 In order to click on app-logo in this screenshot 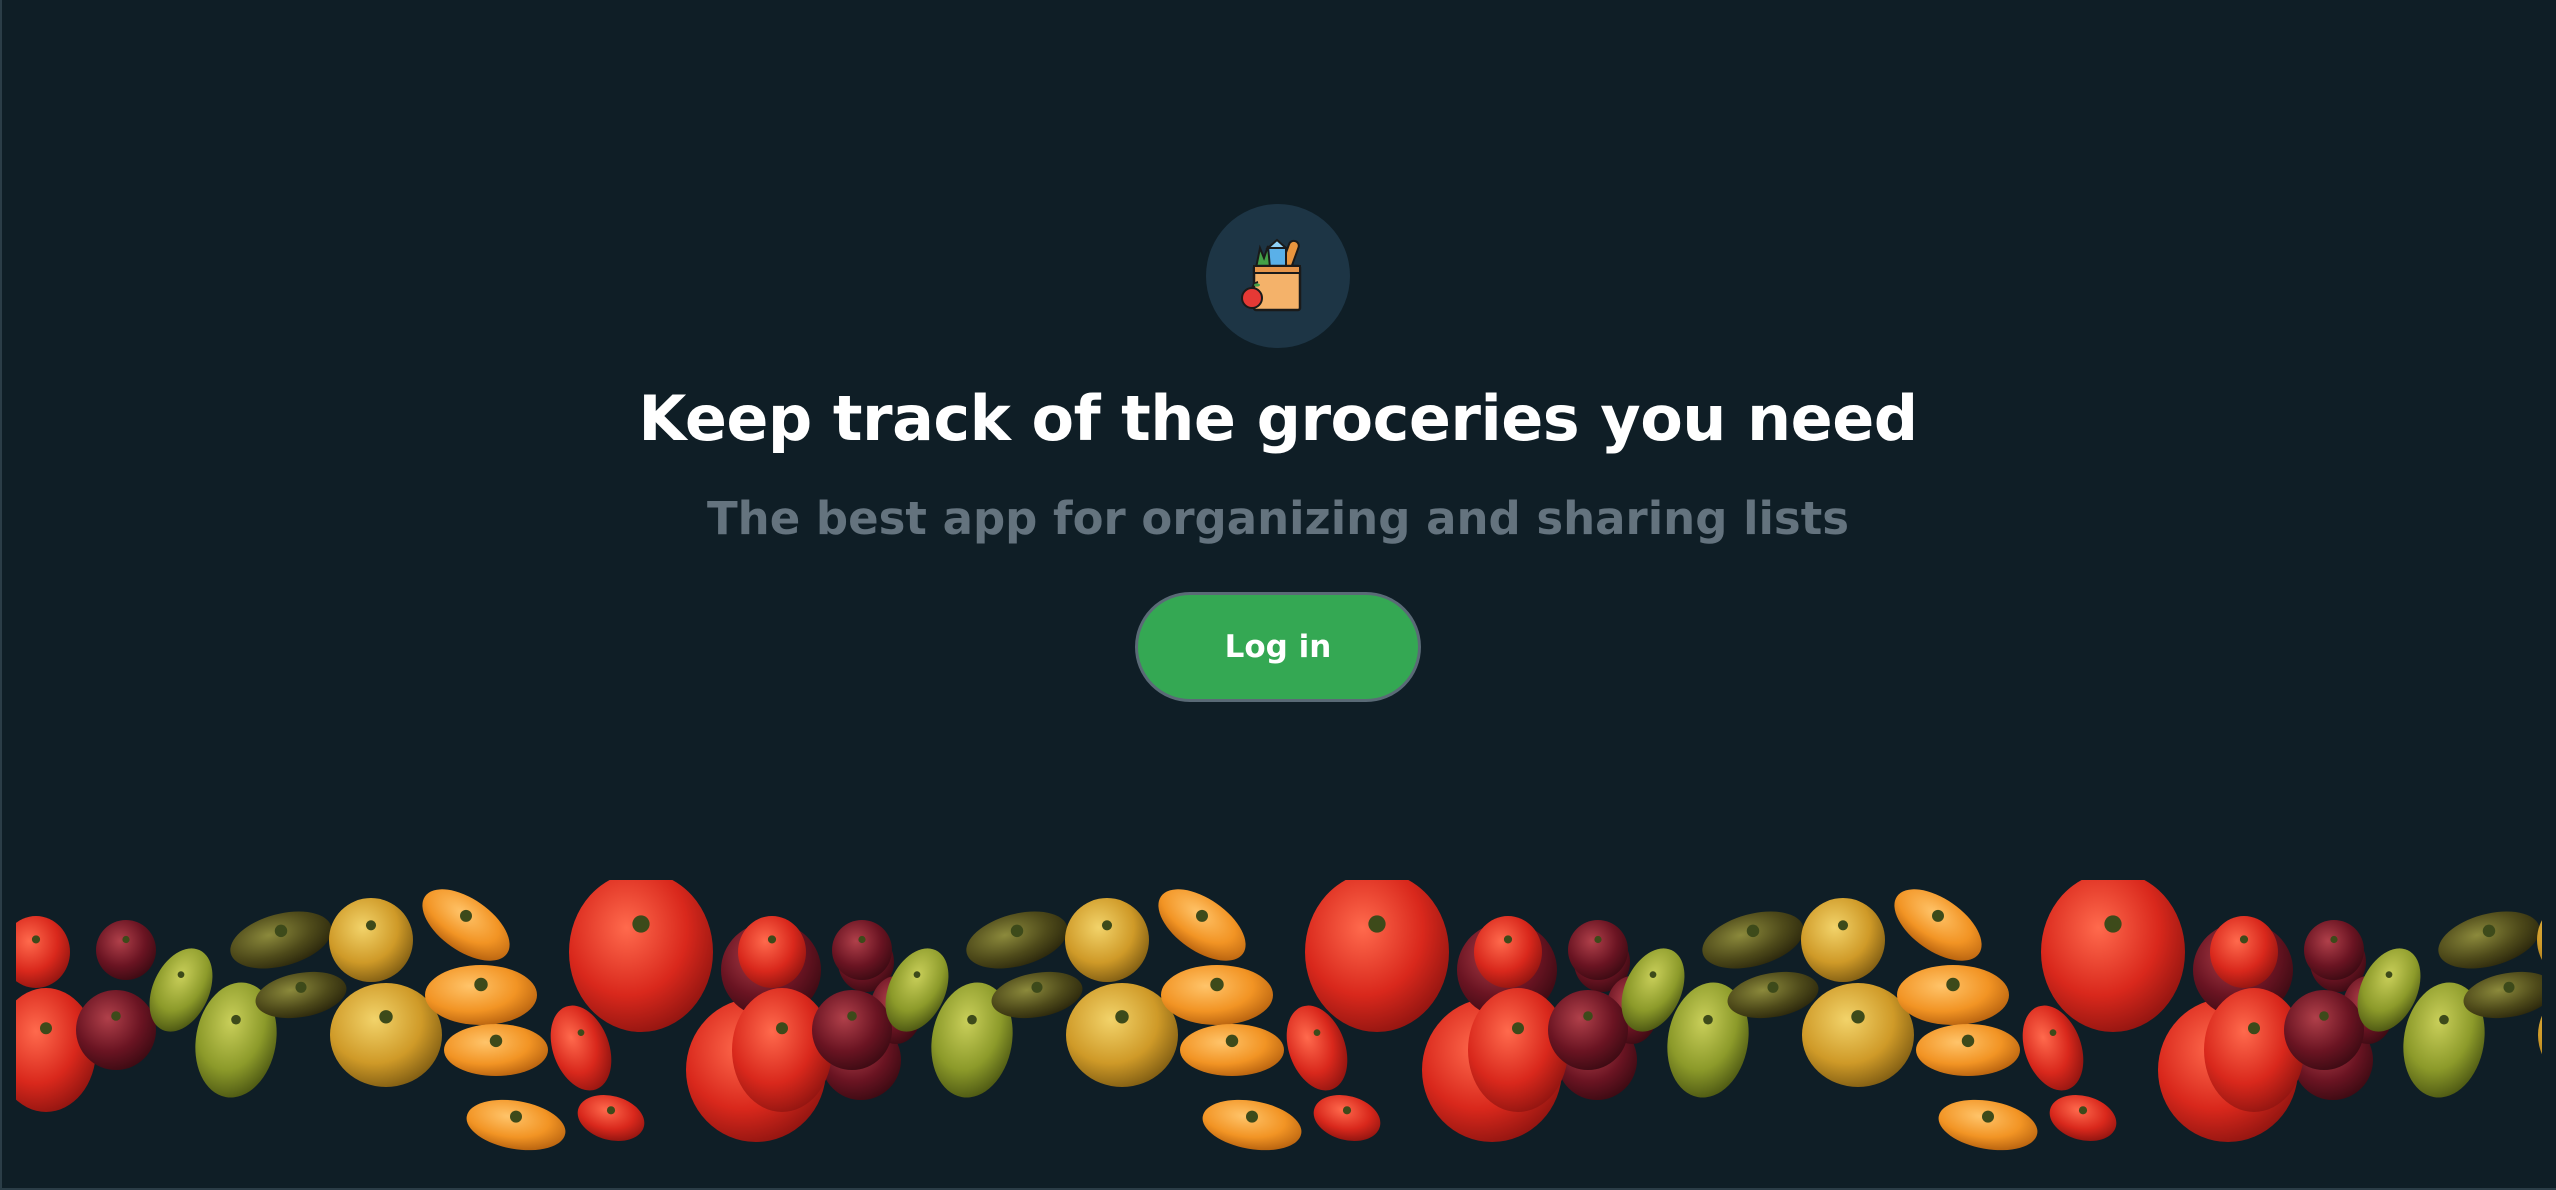, I will do `click(1278, 276)`.